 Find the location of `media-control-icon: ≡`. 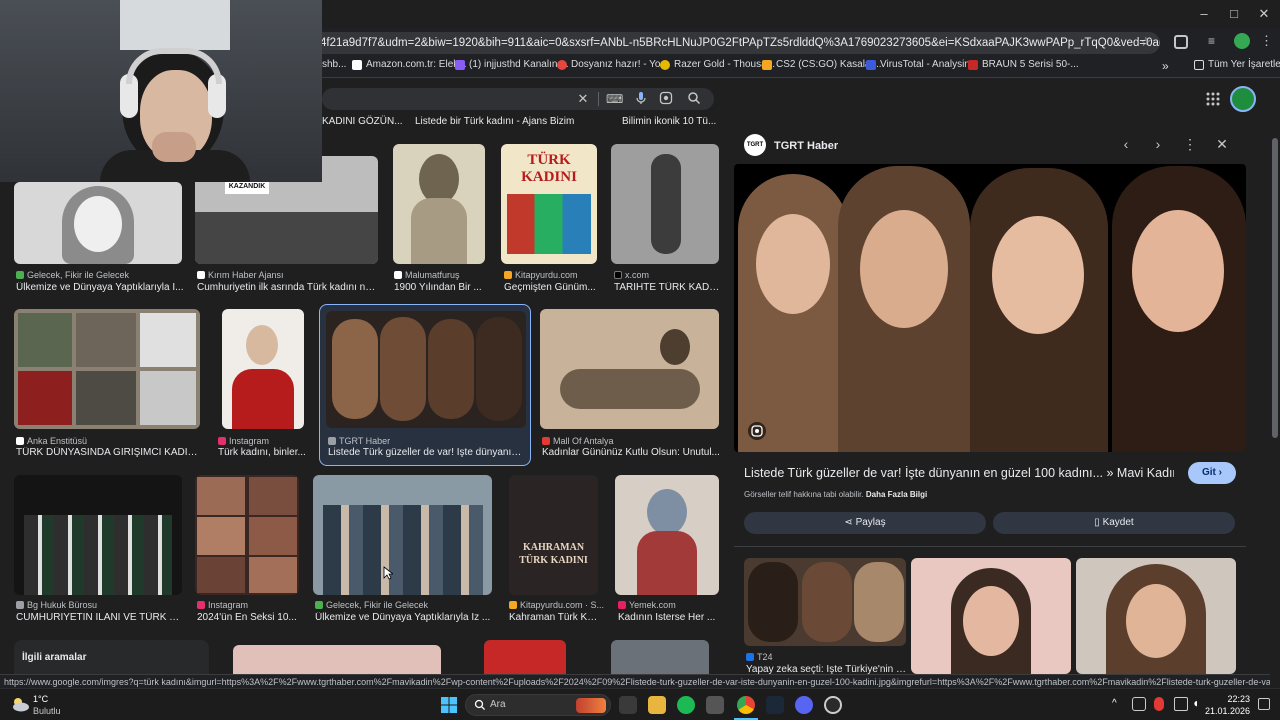

media-control-icon: ≡ is located at coordinates (1216, 42).